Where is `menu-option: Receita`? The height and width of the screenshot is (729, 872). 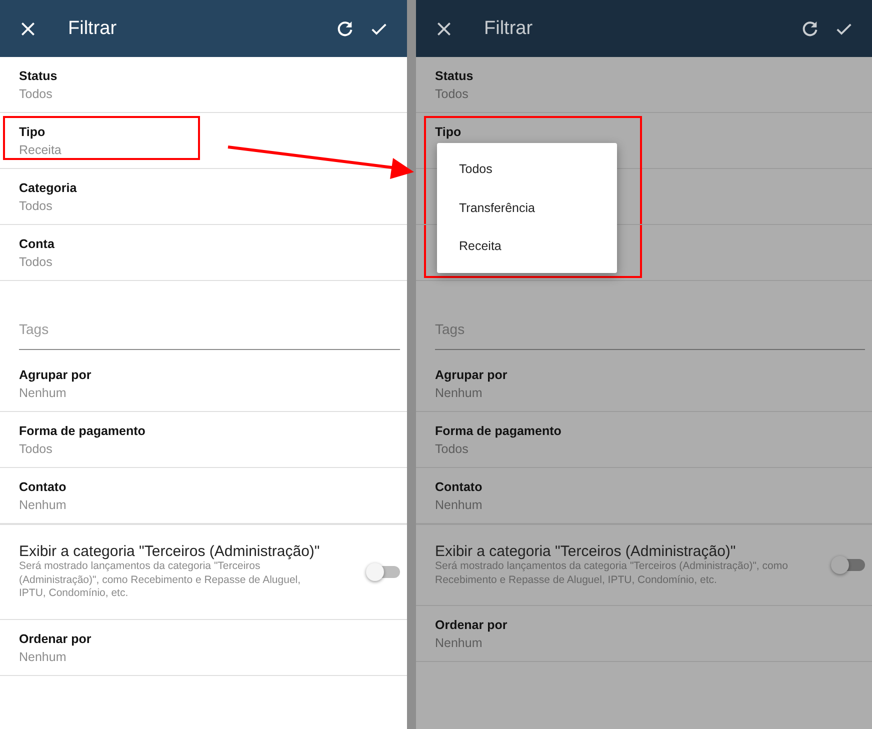 menu-option: Receita is located at coordinates (527, 246).